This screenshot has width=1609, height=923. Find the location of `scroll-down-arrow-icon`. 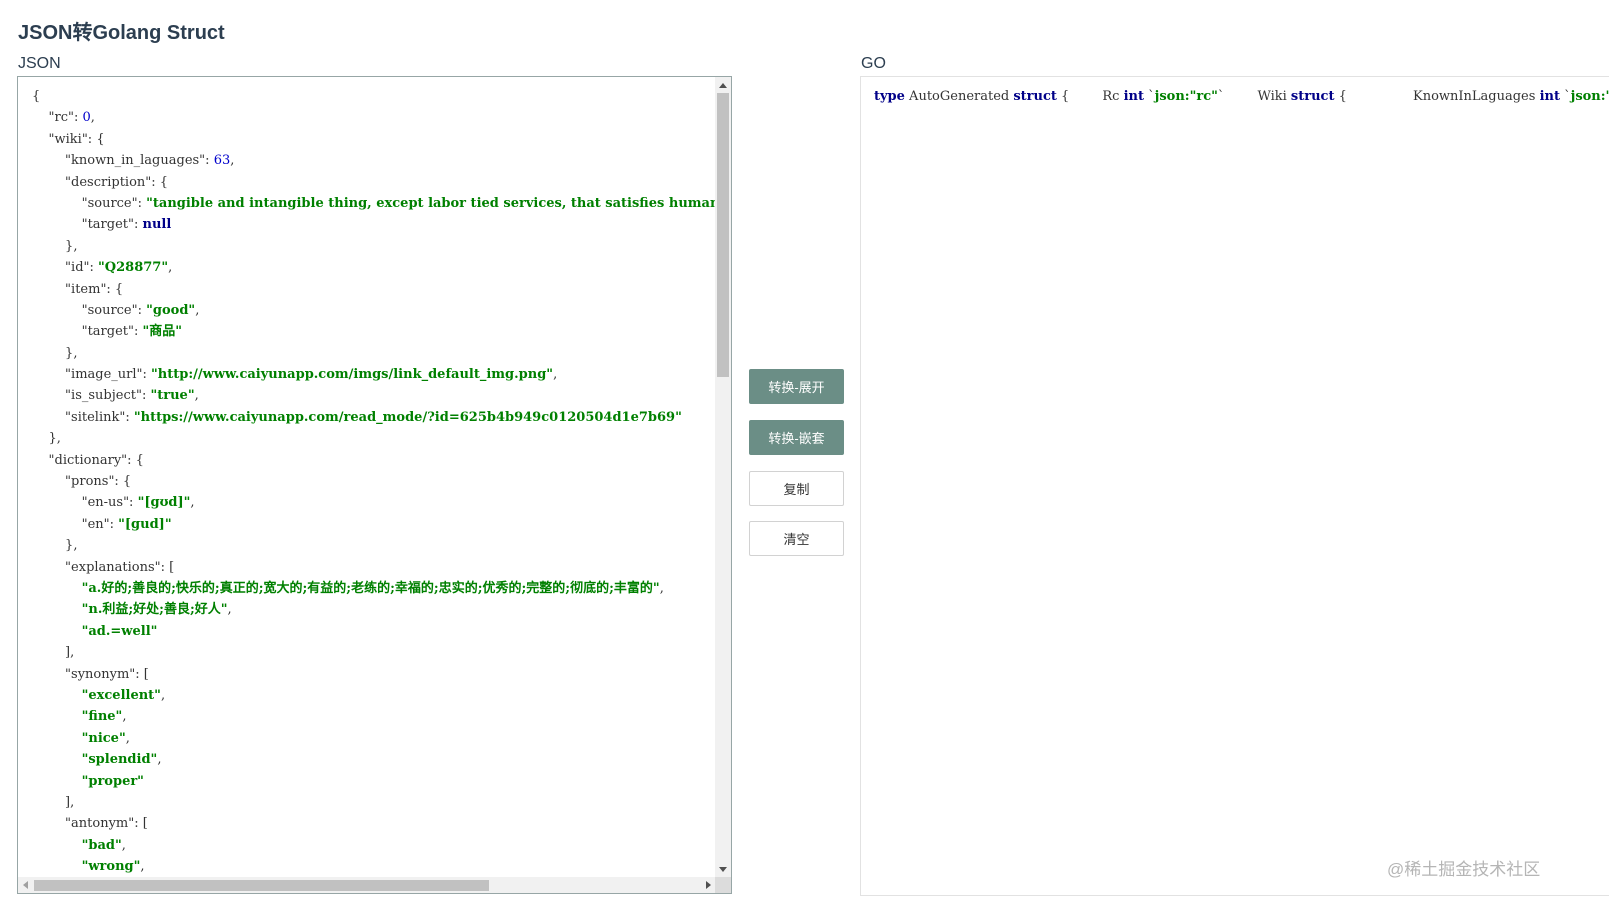

scroll-down-arrow-icon is located at coordinates (723, 869).